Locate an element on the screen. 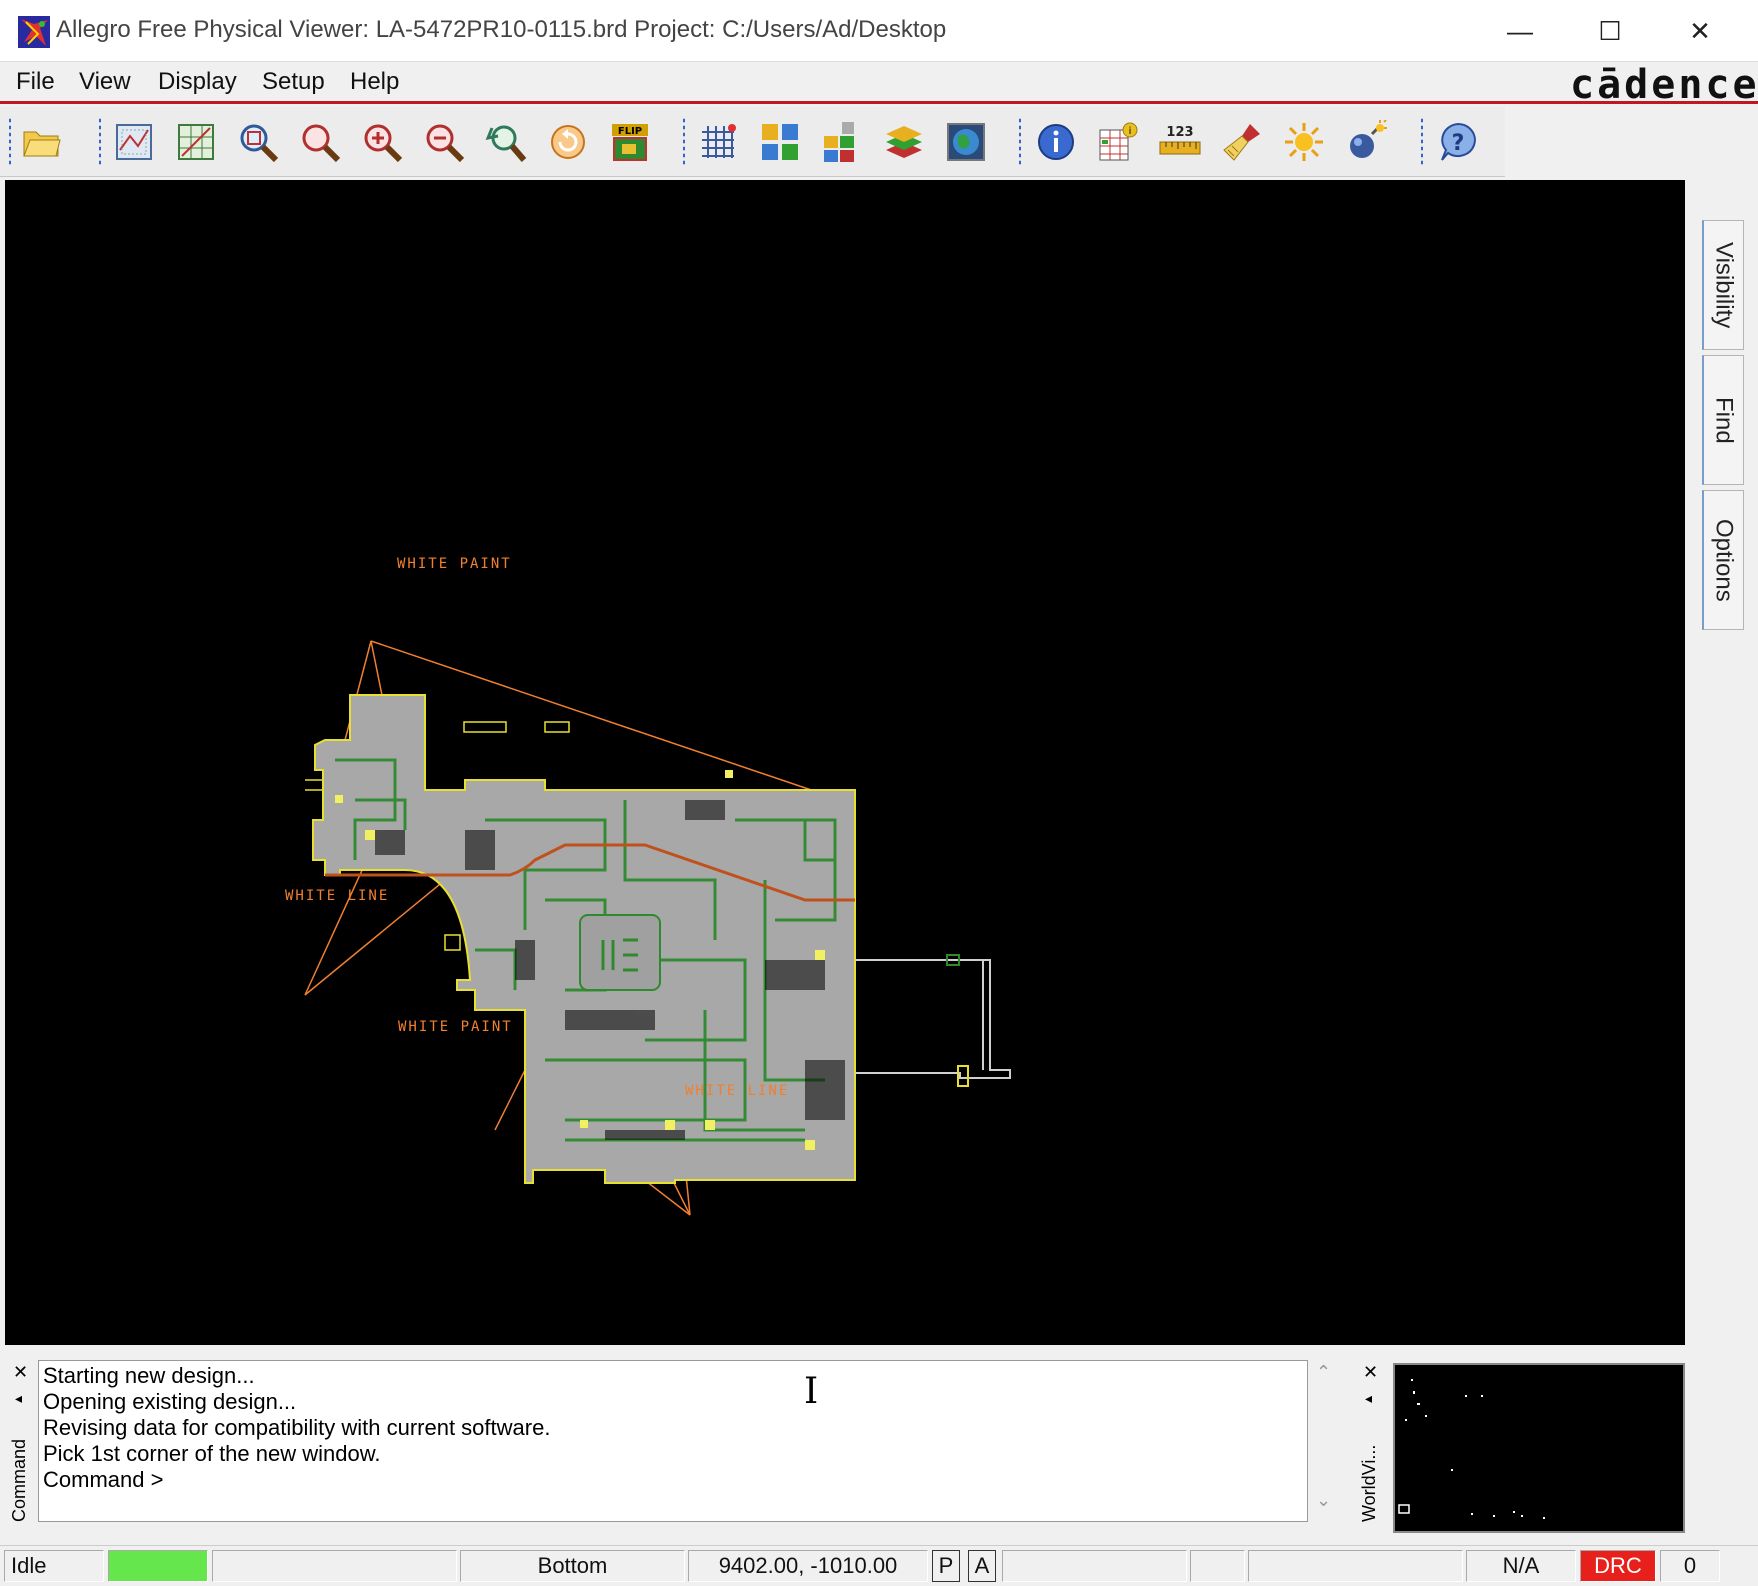  cpu-footprint is located at coordinates (620, 952).